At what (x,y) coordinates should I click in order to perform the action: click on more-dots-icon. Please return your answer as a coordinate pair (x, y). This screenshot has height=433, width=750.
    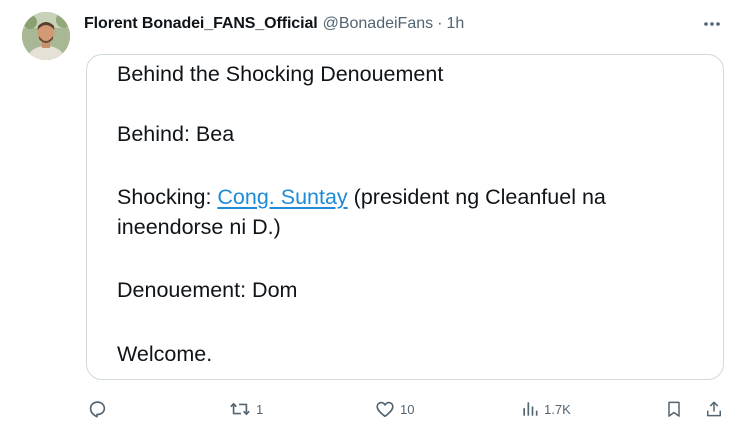
    Looking at the image, I should click on (712, 24).